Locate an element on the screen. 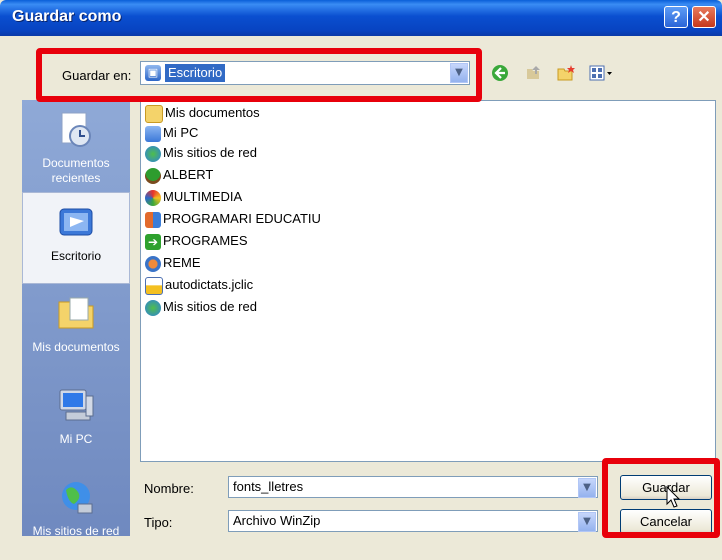  title-bar: Guardar como ? ✕ is located at coordinates (361, 18).